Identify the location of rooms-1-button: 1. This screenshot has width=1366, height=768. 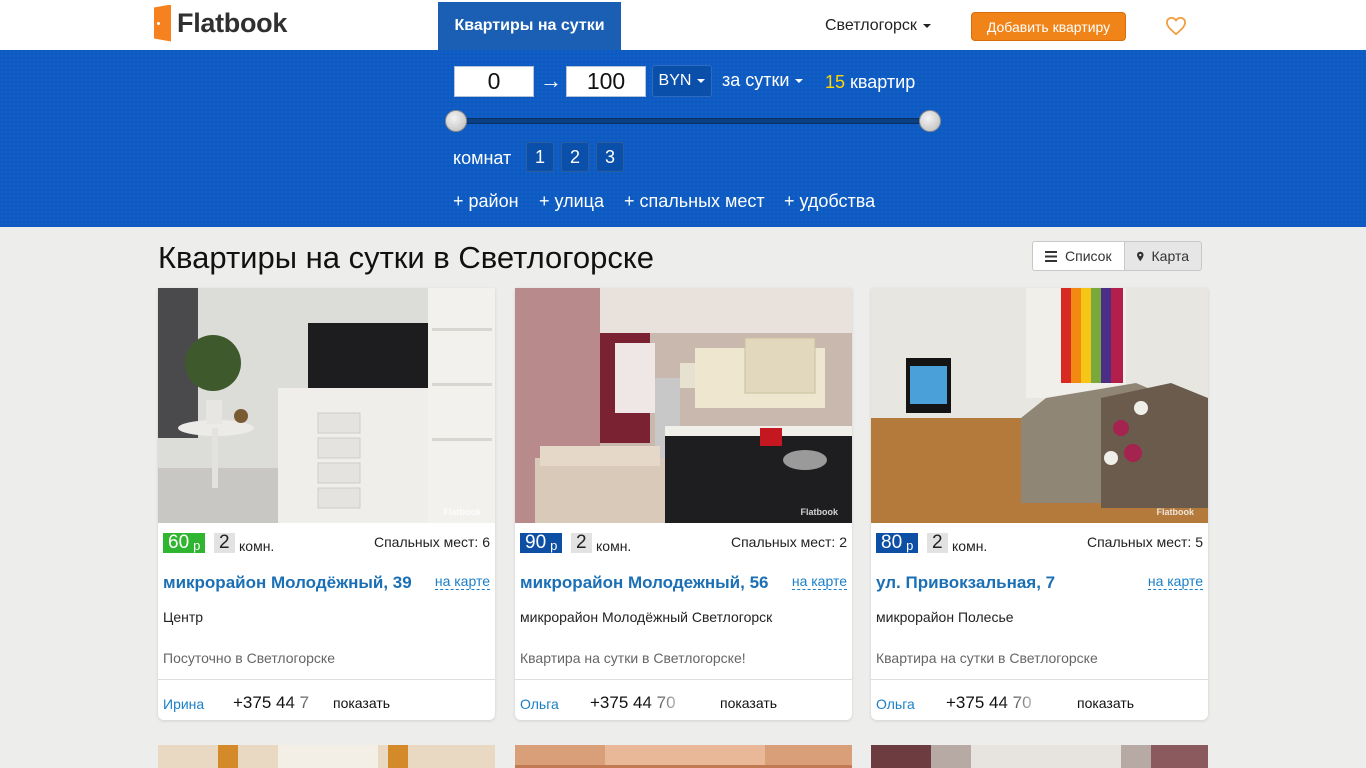
(540, 157).